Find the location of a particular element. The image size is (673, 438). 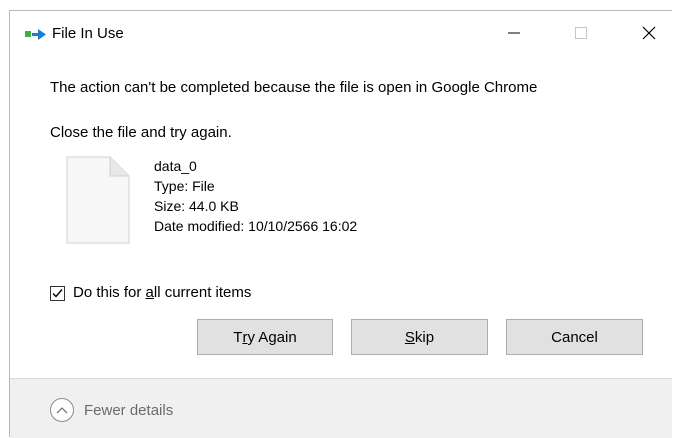

apply-to-all-label: Do this for all current items is located at coordinates (162, 293).